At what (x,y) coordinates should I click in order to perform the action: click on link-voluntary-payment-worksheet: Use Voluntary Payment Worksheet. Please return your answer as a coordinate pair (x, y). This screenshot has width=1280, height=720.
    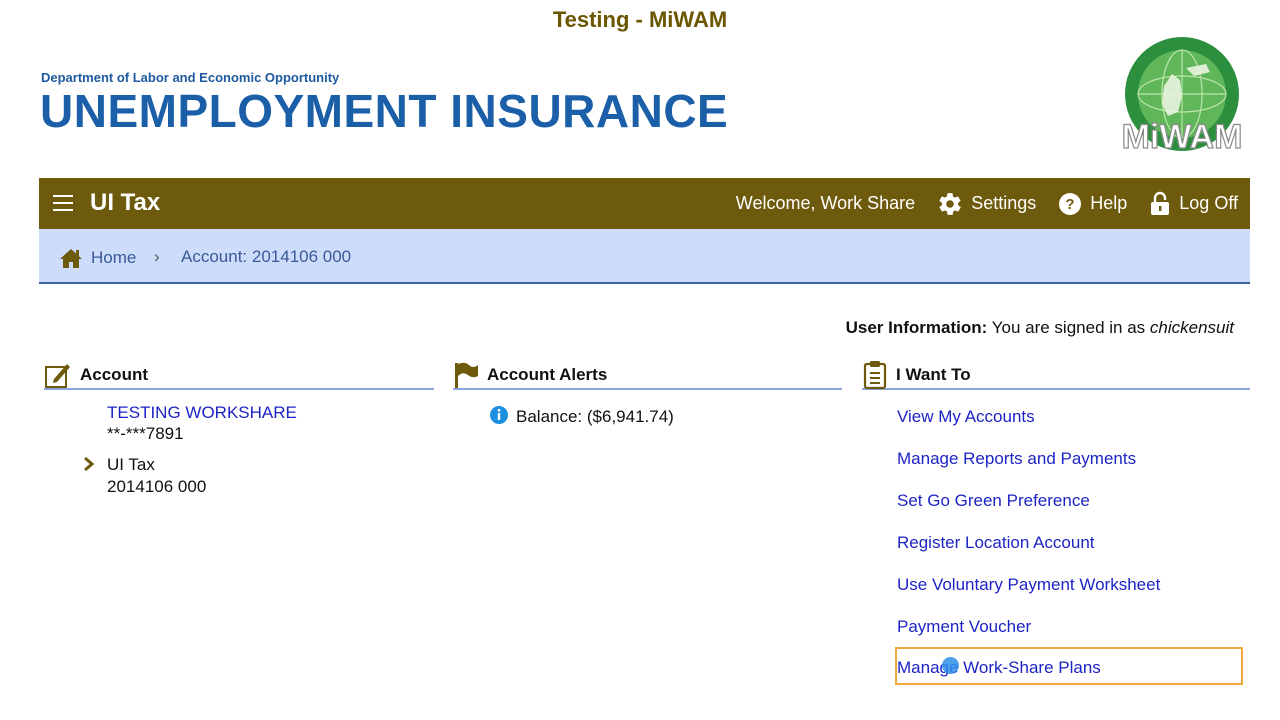
    Looking at the image, I should click on (1028, 585).